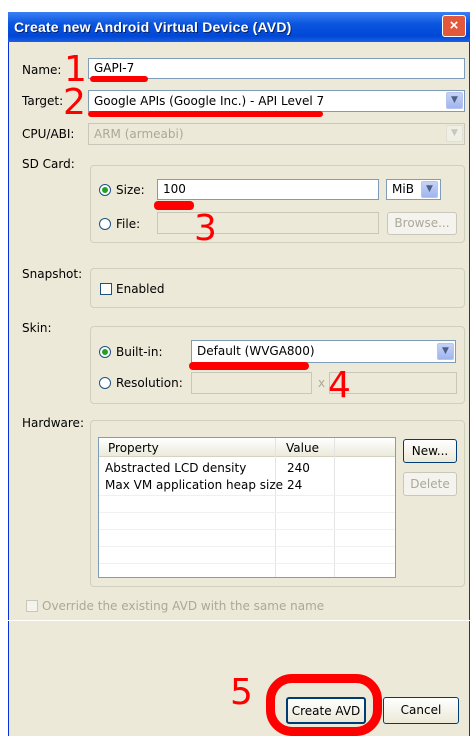 Image resolution: width=470 pixels, height=736 pixels. Describe the element at coordinates (48, 164) in the screenshot. I see `sdcard-label: SD Card:` at that location.